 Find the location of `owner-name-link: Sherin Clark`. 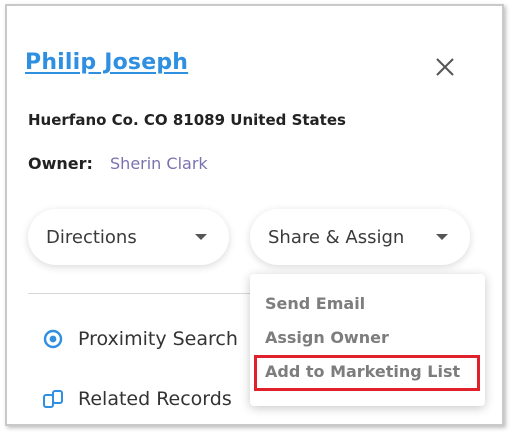

owner-name-link: Sherin Clark is located at coordinates (159, 163).